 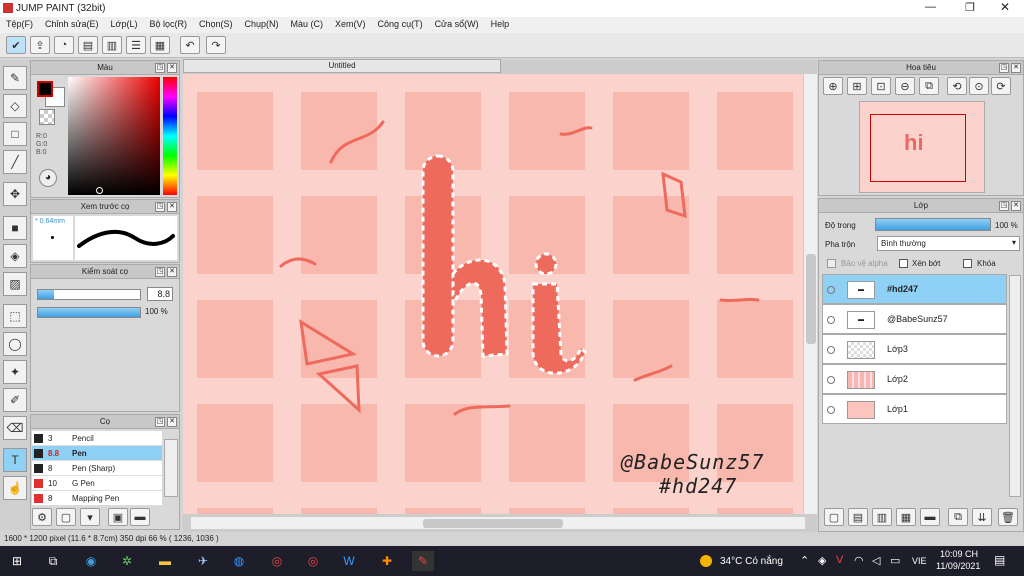 I want to click on line-tool-icon: ╱, so click(x=15, y=162).